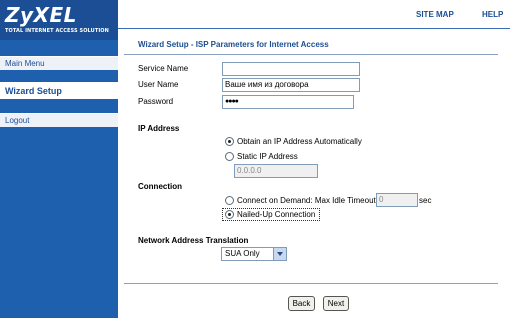  I want to click on next-button: Next, so click(336, 303).